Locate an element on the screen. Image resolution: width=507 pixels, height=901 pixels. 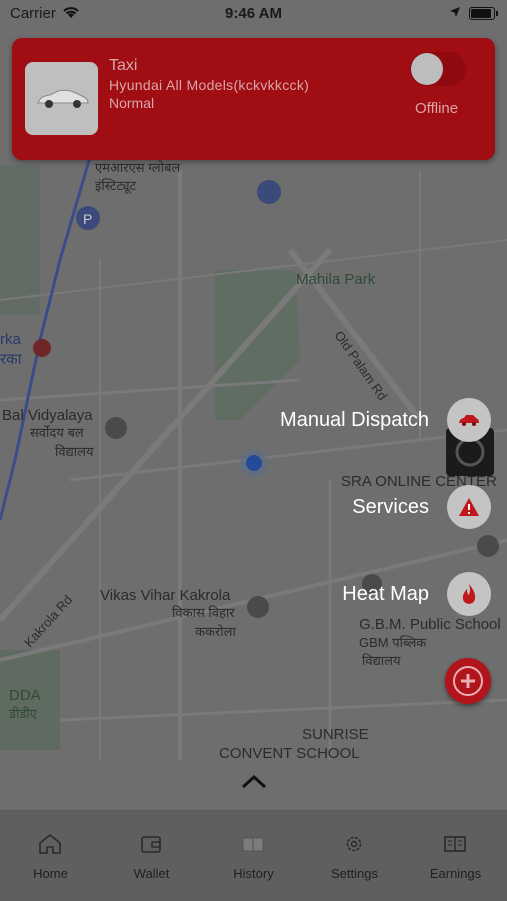
book-icon is located at coordinates (253, 844).